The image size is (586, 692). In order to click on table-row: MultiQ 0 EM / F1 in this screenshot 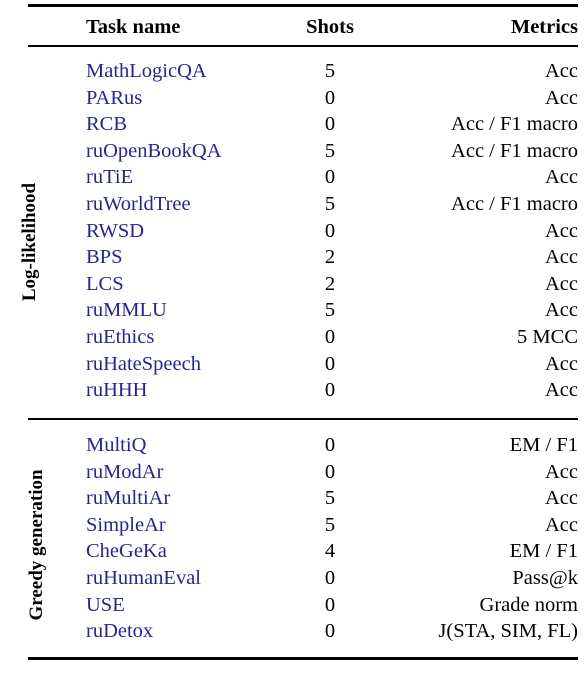, I will do `click(293, 445)`.